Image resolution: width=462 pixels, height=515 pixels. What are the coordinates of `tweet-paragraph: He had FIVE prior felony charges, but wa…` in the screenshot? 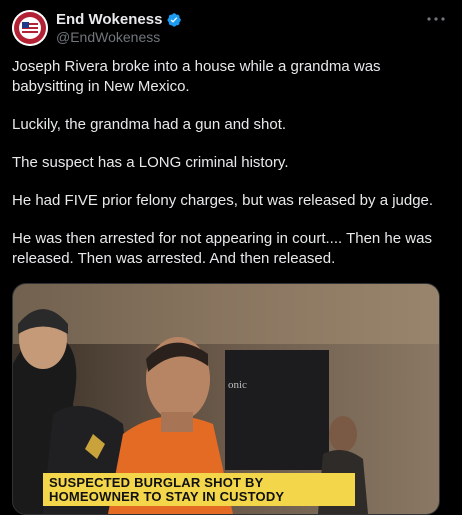 It's located at (223, 200).